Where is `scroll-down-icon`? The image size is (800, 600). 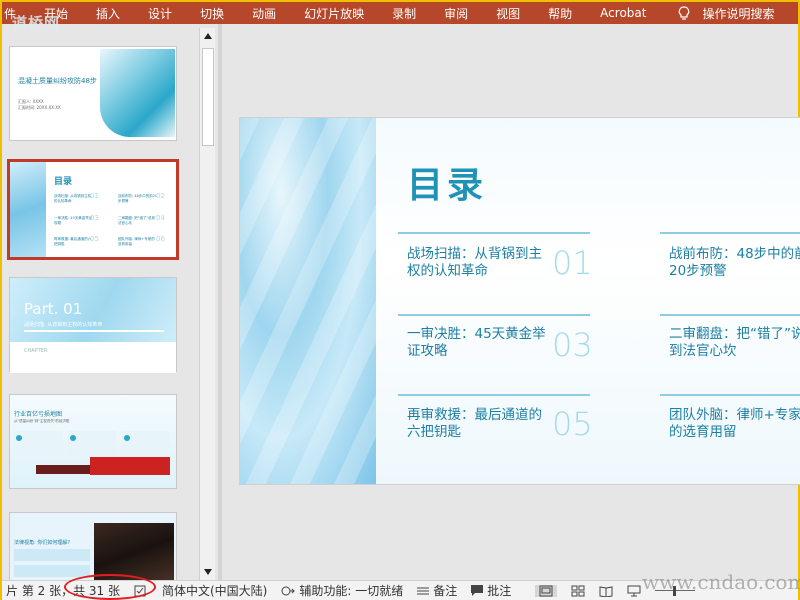 scroll-down-icon is located at coordinates (208, 572).